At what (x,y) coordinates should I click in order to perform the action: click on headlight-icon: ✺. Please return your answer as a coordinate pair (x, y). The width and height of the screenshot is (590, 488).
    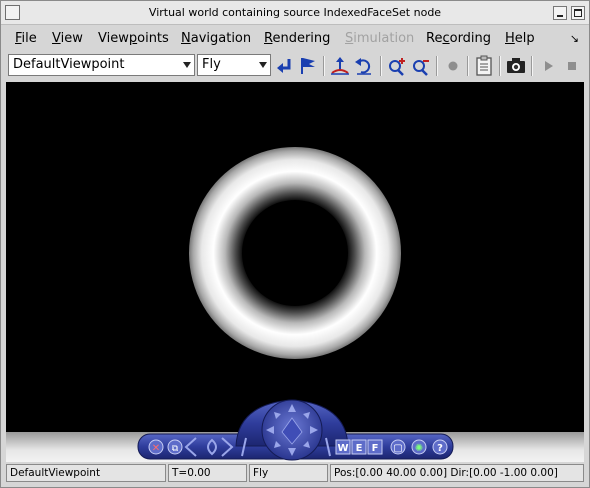
    Looking at the image, I should click on (419, 448).